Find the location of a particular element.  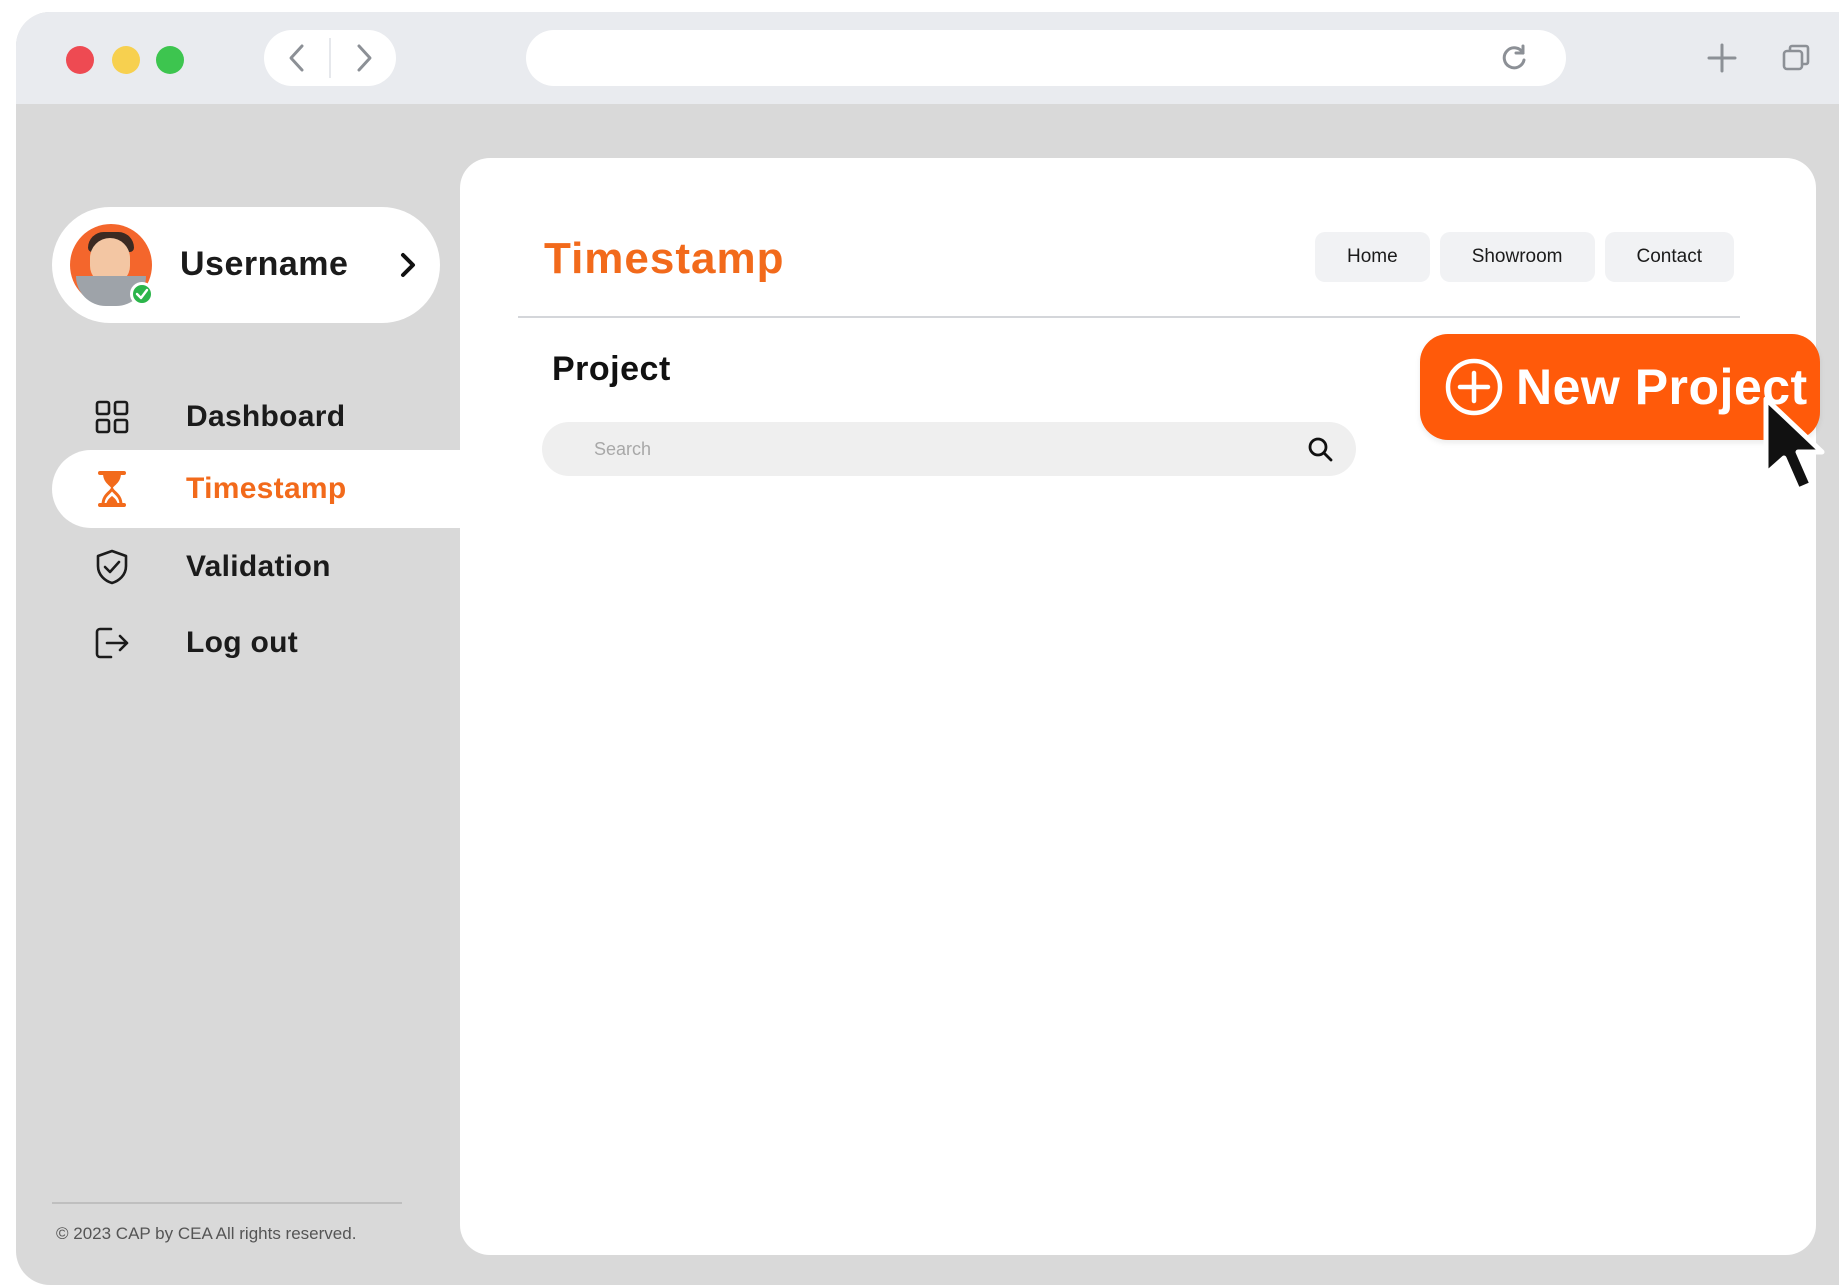

browser-titlebar is located at coordinates (927, 58).